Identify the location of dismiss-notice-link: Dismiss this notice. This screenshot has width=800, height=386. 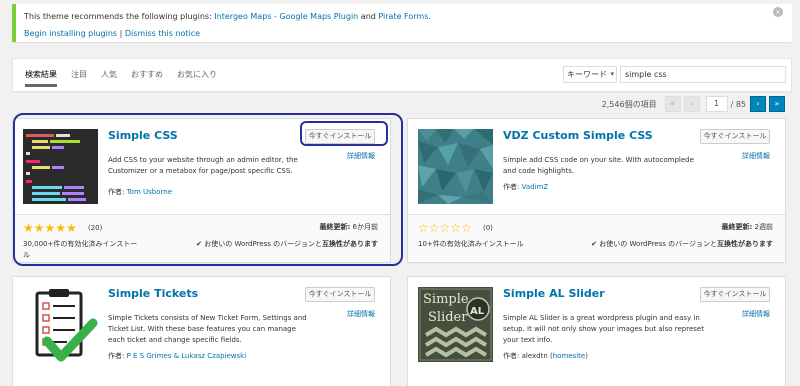
(162, 33).